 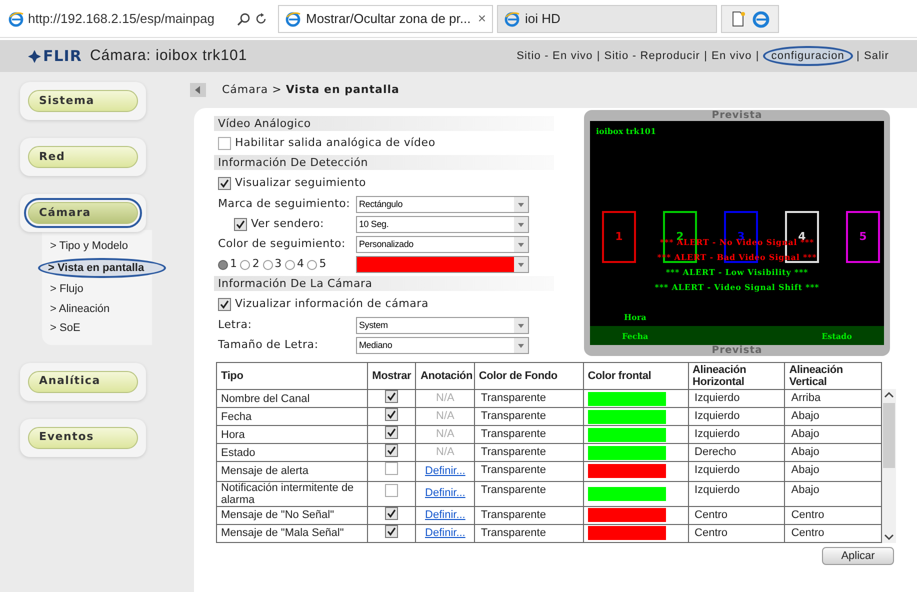 What do you see at coordinates (300, 182) in the screenshot?
I see `checkbox-label: Visualizar seguimiento` at bounding box center [300, 182].